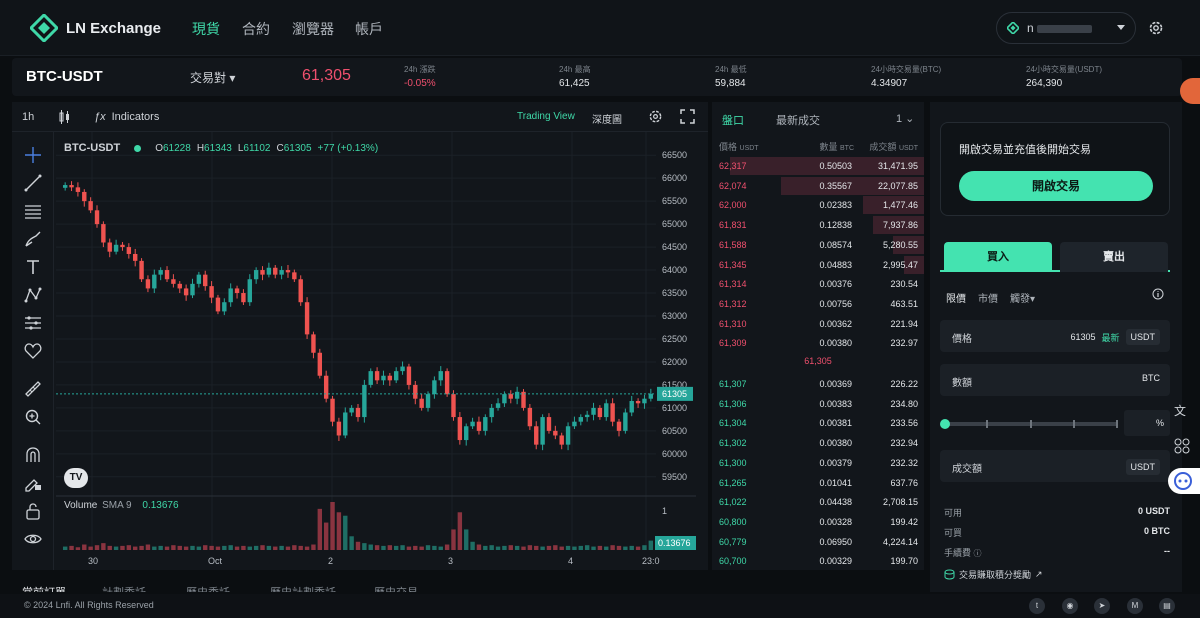 This screenshot has height=618, width=1200. What do you see at coordinates (33, 483) in the screenshot?
I see `draw-lock-icon` at bounding box center [33, 483].